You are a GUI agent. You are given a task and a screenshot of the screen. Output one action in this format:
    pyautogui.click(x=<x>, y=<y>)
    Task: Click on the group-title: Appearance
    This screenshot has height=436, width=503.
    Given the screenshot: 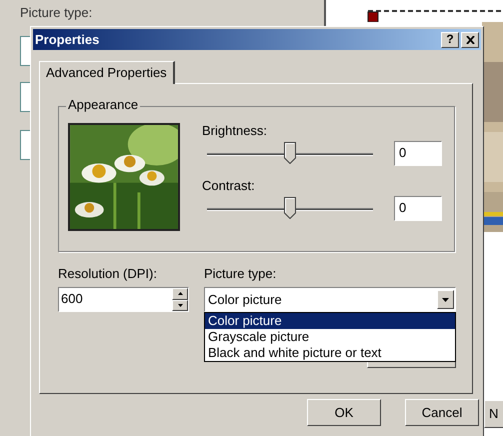 What is the action you would take?
    pyautogui.click(x=103, y=105)
    